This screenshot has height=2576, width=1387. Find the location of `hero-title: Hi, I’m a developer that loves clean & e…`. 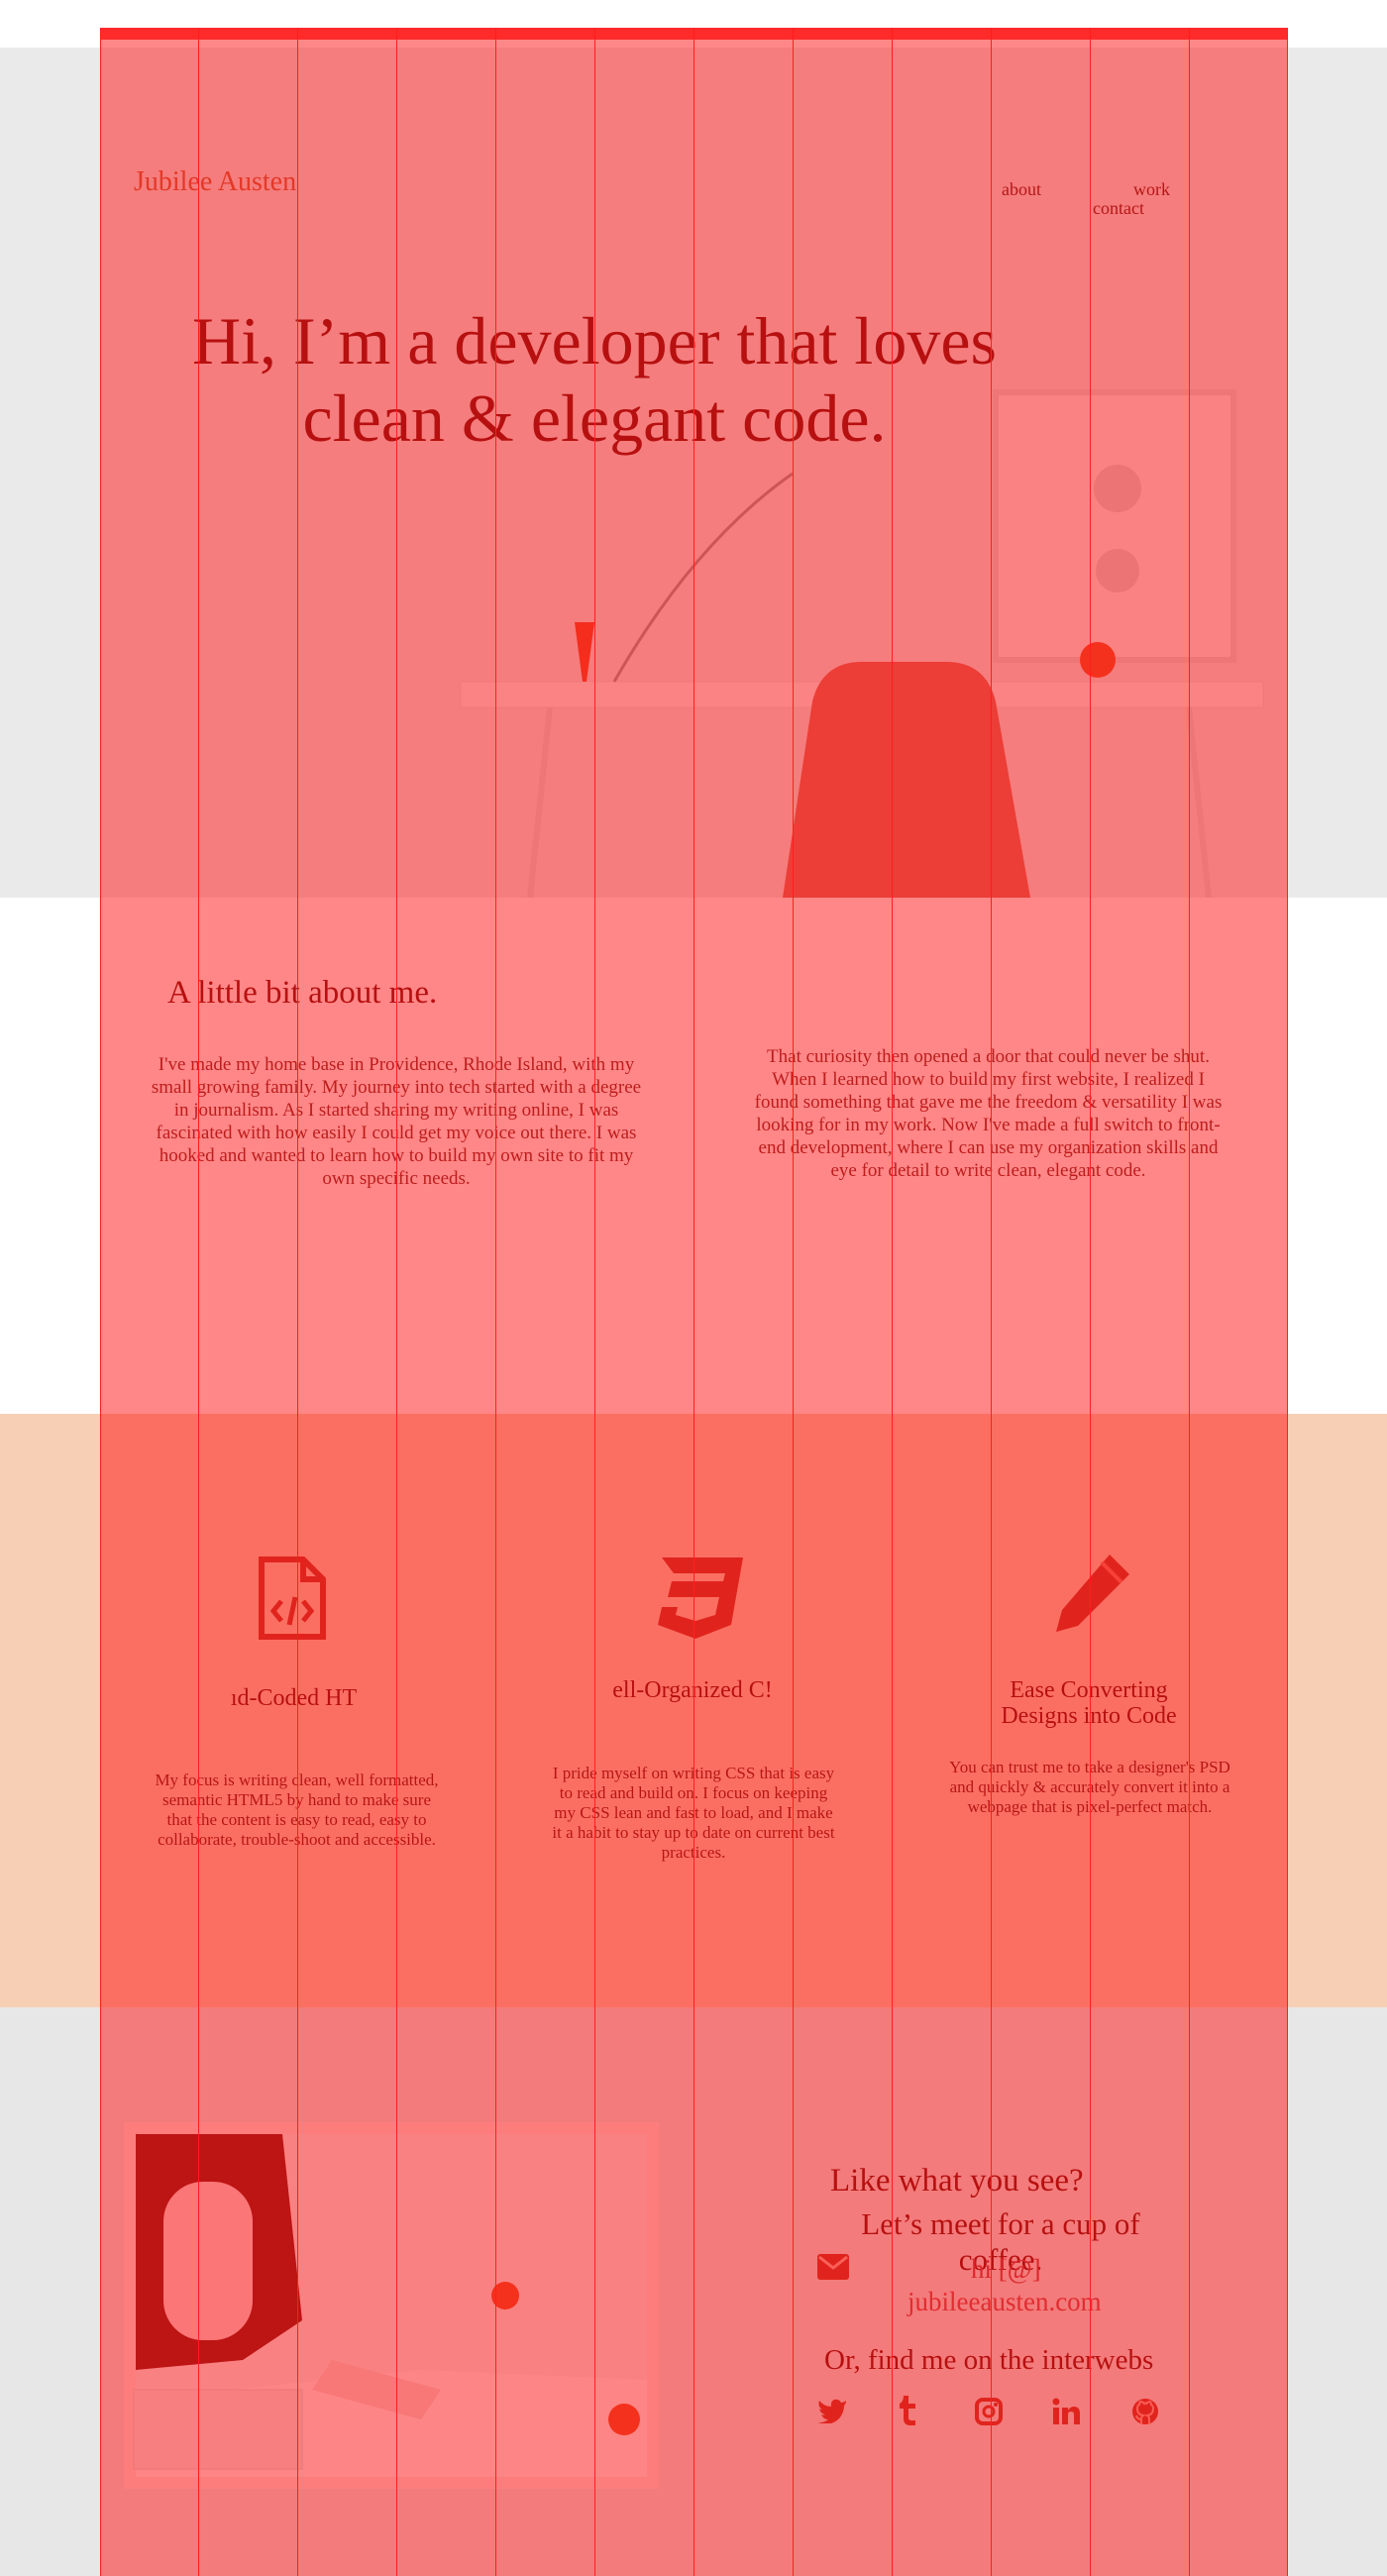

hero-title: Hi, I’m a developer that loves clean & e… is located at coordinates (594, 380).